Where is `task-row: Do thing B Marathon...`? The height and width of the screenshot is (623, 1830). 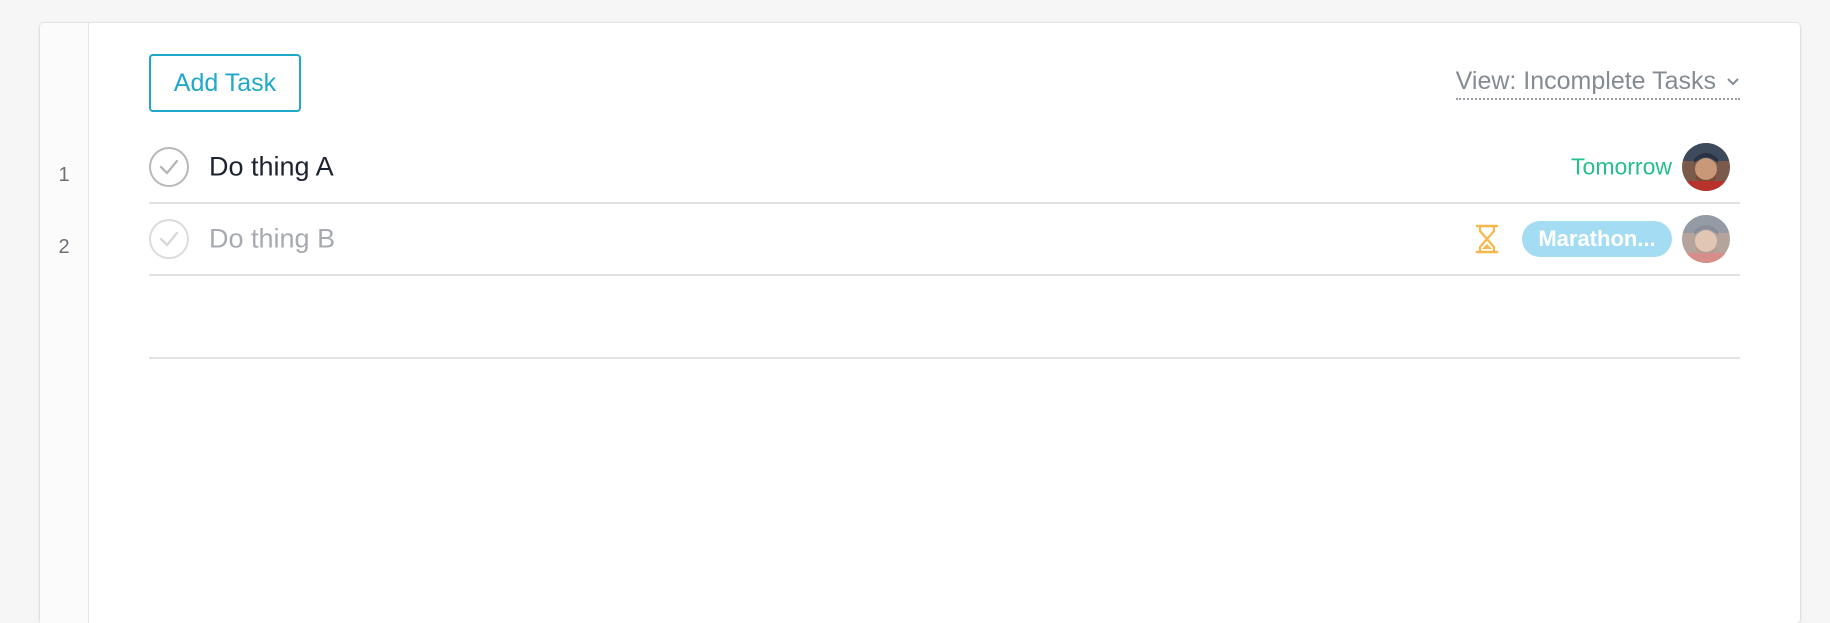
task-row: Do thing B Marathon... is located at coordinates (944, 240).